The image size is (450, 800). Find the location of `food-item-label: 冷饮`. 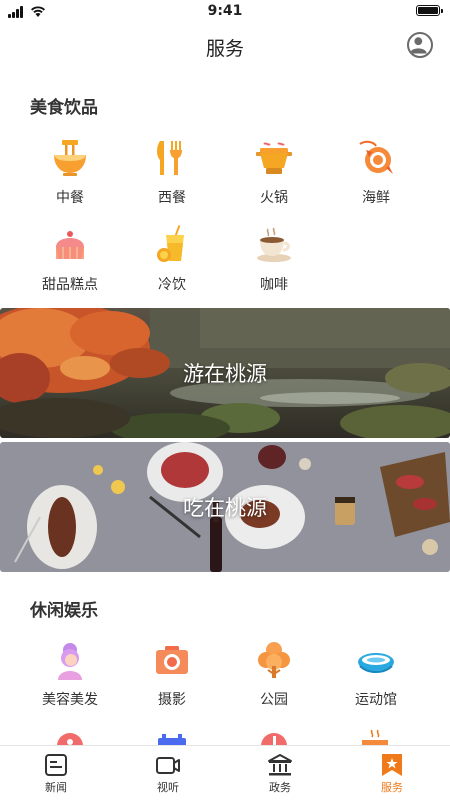

food-item-label: 冷饮 is located at coordinates (172, 285).